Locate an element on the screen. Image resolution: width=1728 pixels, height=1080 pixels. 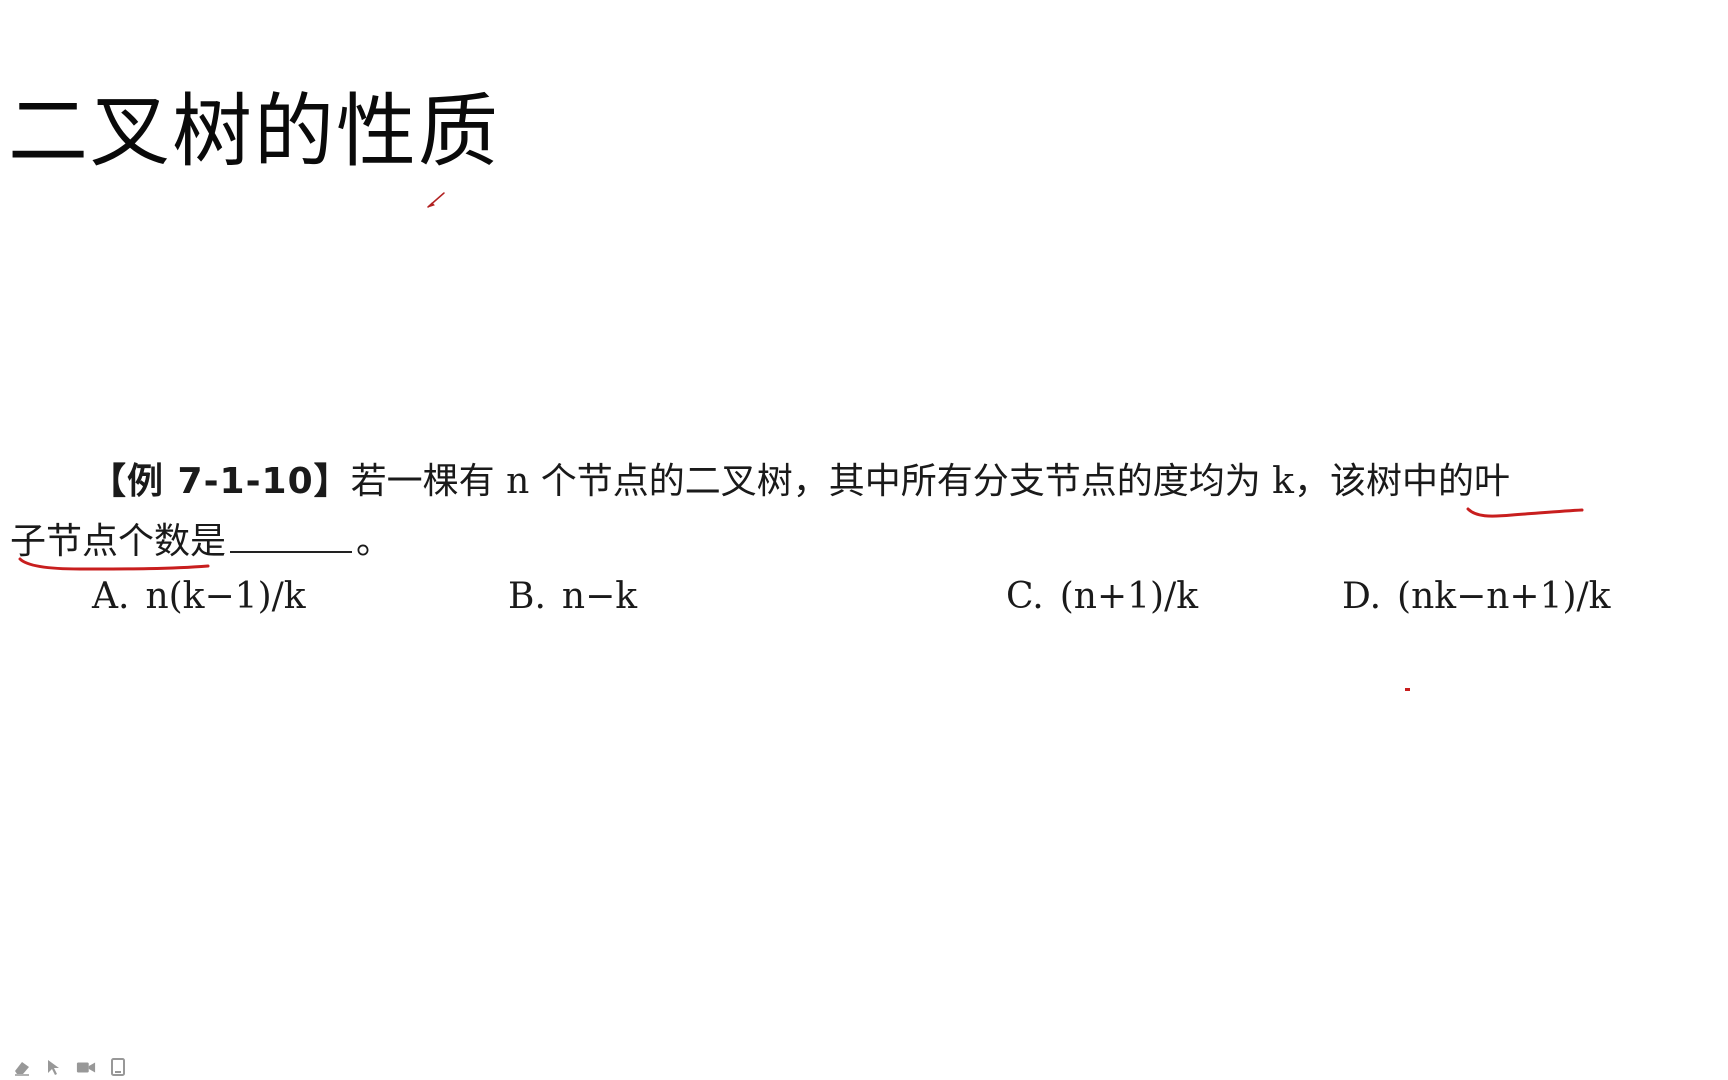
slide-title: 二叉树的性质 is located at coordinates (254, 131).